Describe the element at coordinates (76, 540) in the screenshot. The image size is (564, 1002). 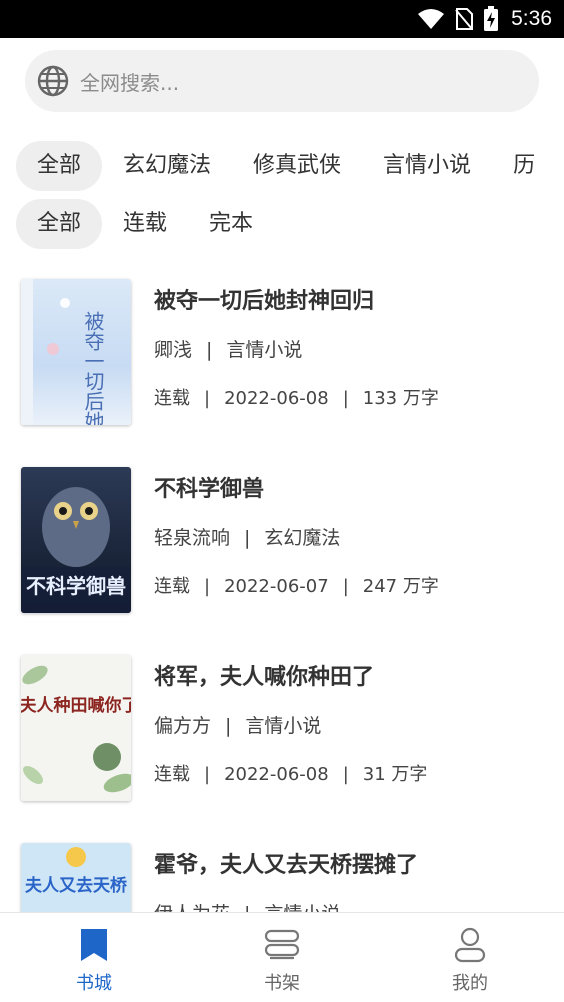
I see `book-cover: 不科学御兽` at that location.